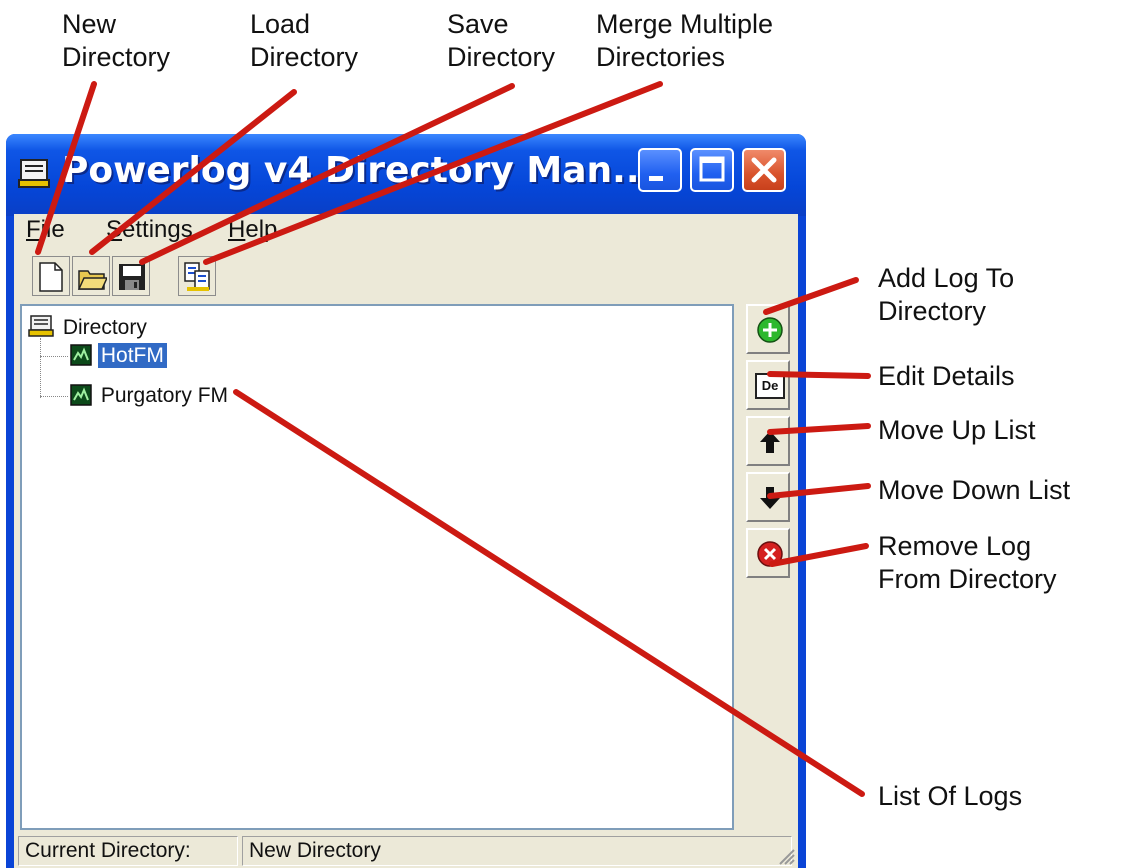 This screenshot has width=1123, height=868. I want to click on callout-add-log: Add Log To Directory, so click(946, 294).